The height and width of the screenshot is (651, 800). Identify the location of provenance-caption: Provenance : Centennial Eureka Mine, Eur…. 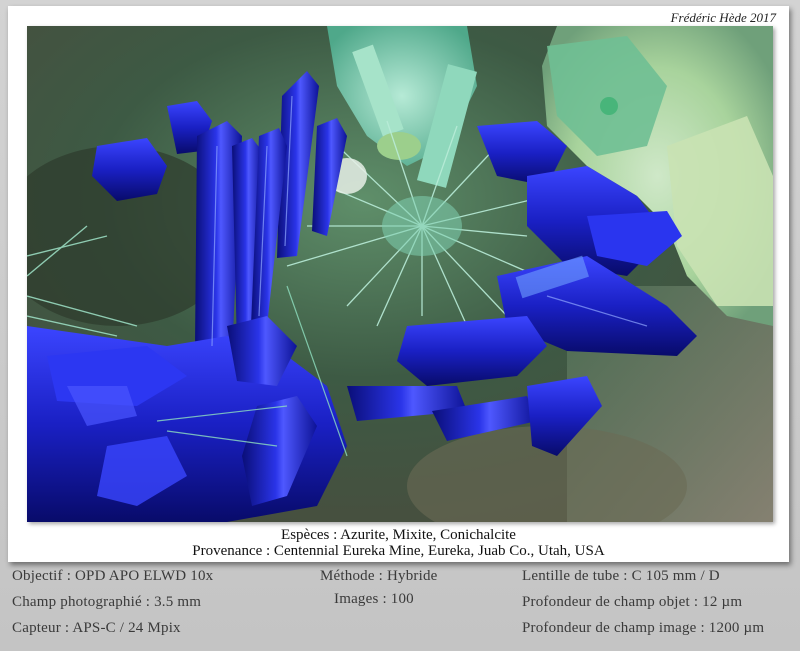
(398, 551).